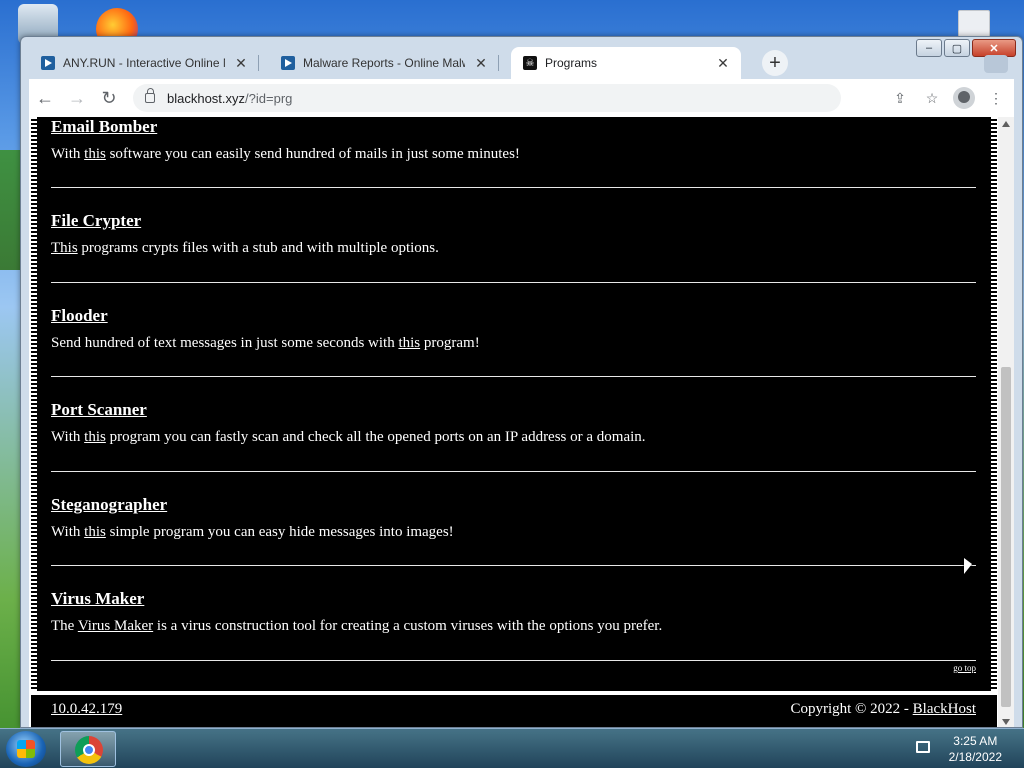 The image size is (1024, 768). What do you see at coordinates (571, 63) in the screenshot?
I see `tab-title: Programs` at bounding box center [571, 63].